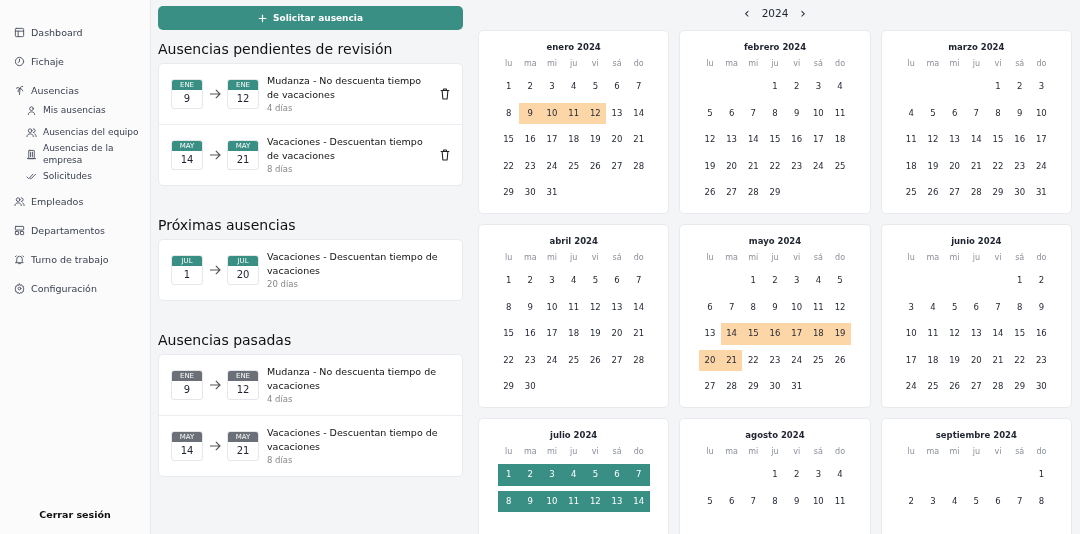  What do you see at coordinates (75, 176) in the screenshot?
I see `sidebar-subitem: Solicitudes` at bounding box center [75, 176].